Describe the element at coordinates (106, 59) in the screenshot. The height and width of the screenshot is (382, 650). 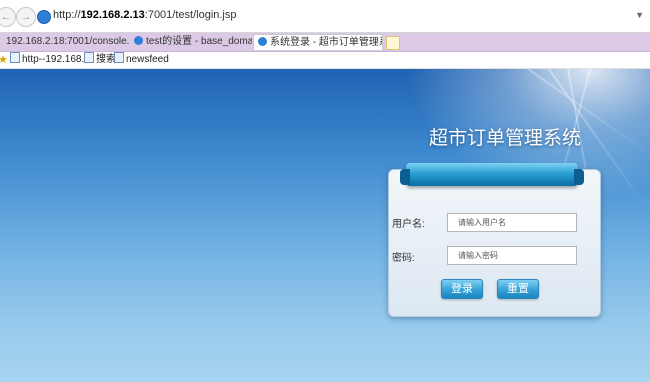
I see `favorite-link-search-label: 搜索` at that location.